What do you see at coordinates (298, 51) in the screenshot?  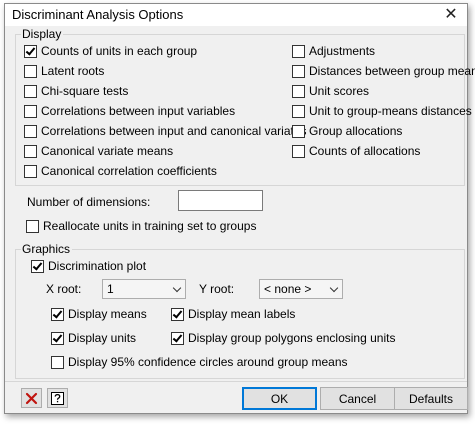 I see `adjustments-box` at bounding box center [298, 51].